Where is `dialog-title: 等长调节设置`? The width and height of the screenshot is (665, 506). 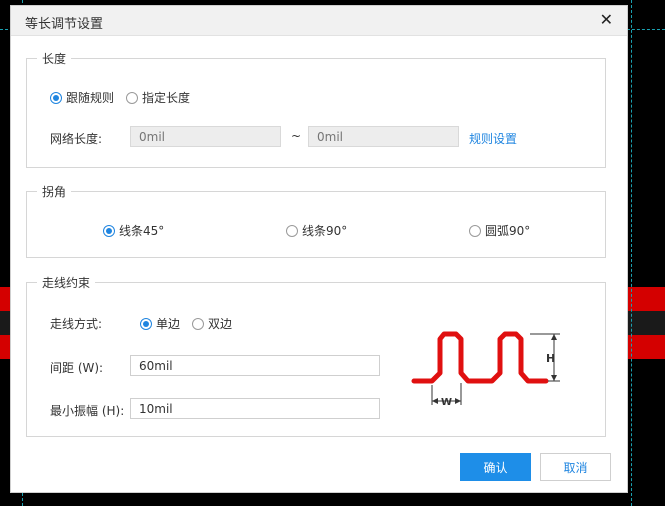 dialog-title: 等长调节设置 is located at coordinates (64, 24).